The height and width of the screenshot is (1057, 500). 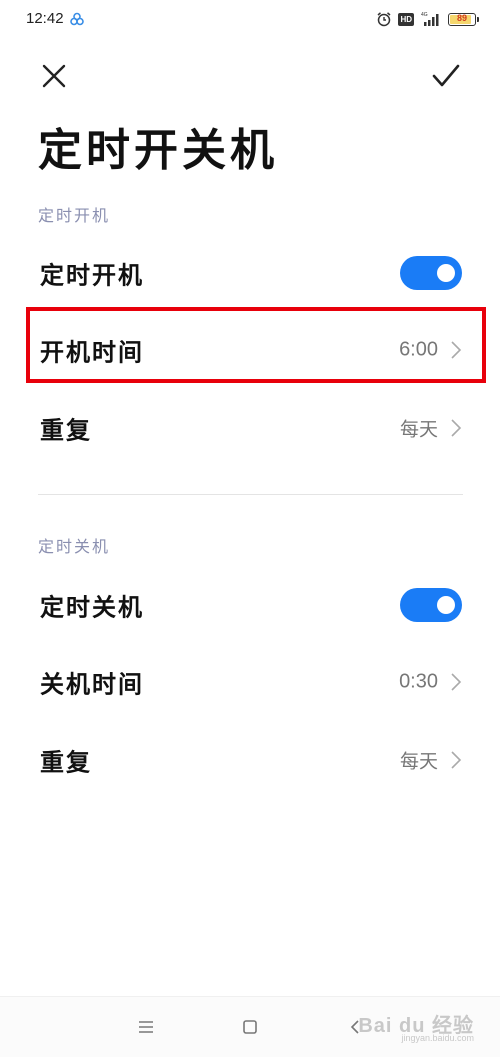 I want to click on alarm-icon, so click(x=384, y=19).